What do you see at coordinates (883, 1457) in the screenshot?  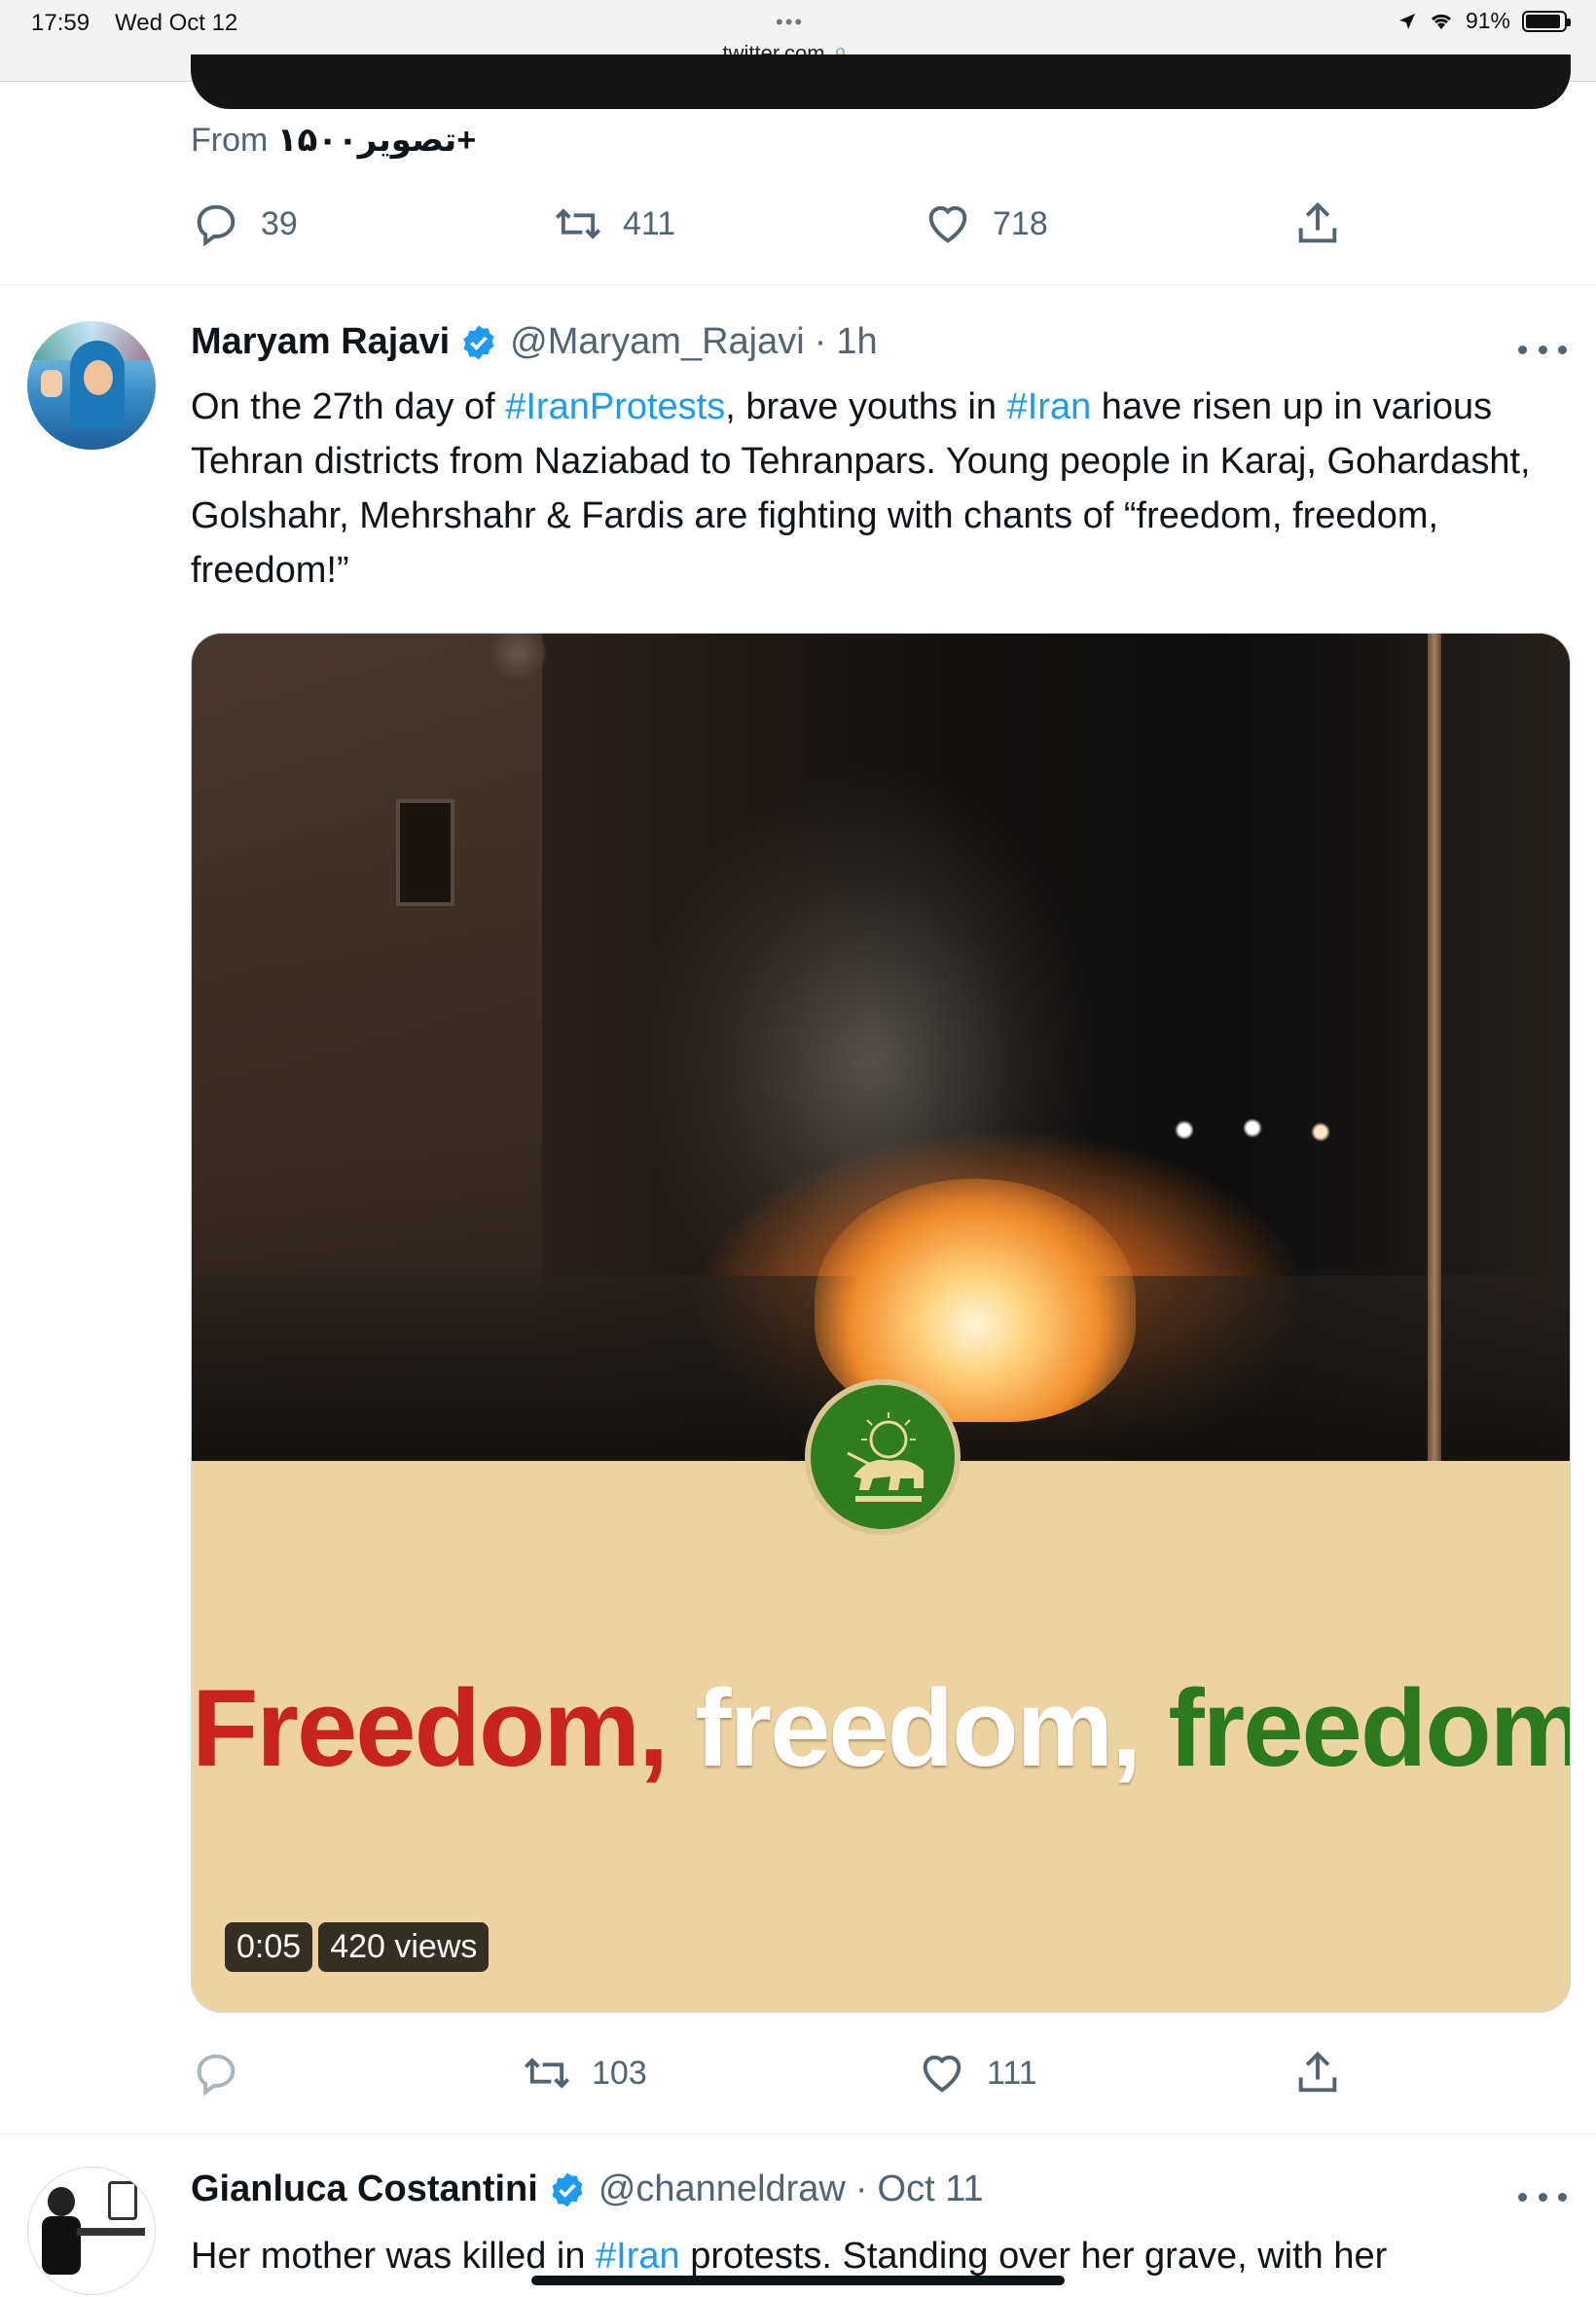 I see `lion-and-sun-emblem-icon` at bounding box center [883, 1457].